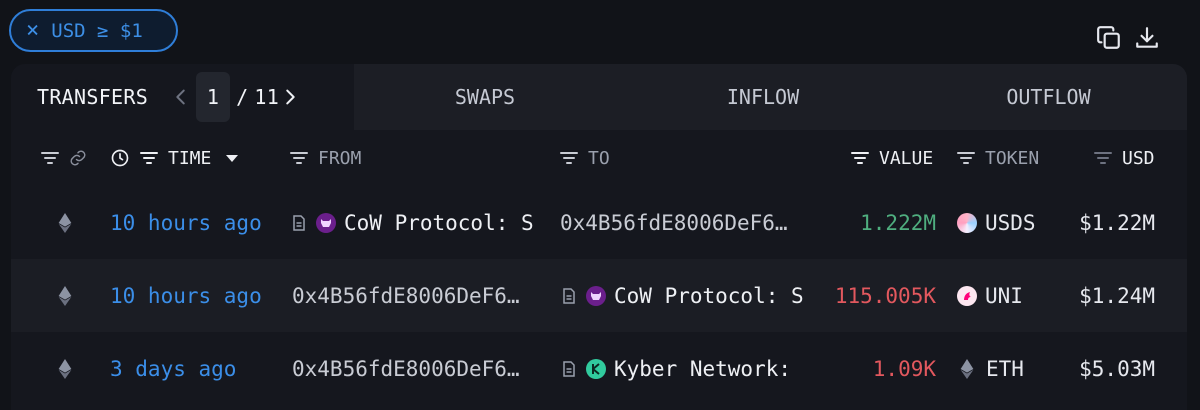 The height and width of the screenshot is (410, 1200). I want to click on kyber-network-icon, so click(596, 368).